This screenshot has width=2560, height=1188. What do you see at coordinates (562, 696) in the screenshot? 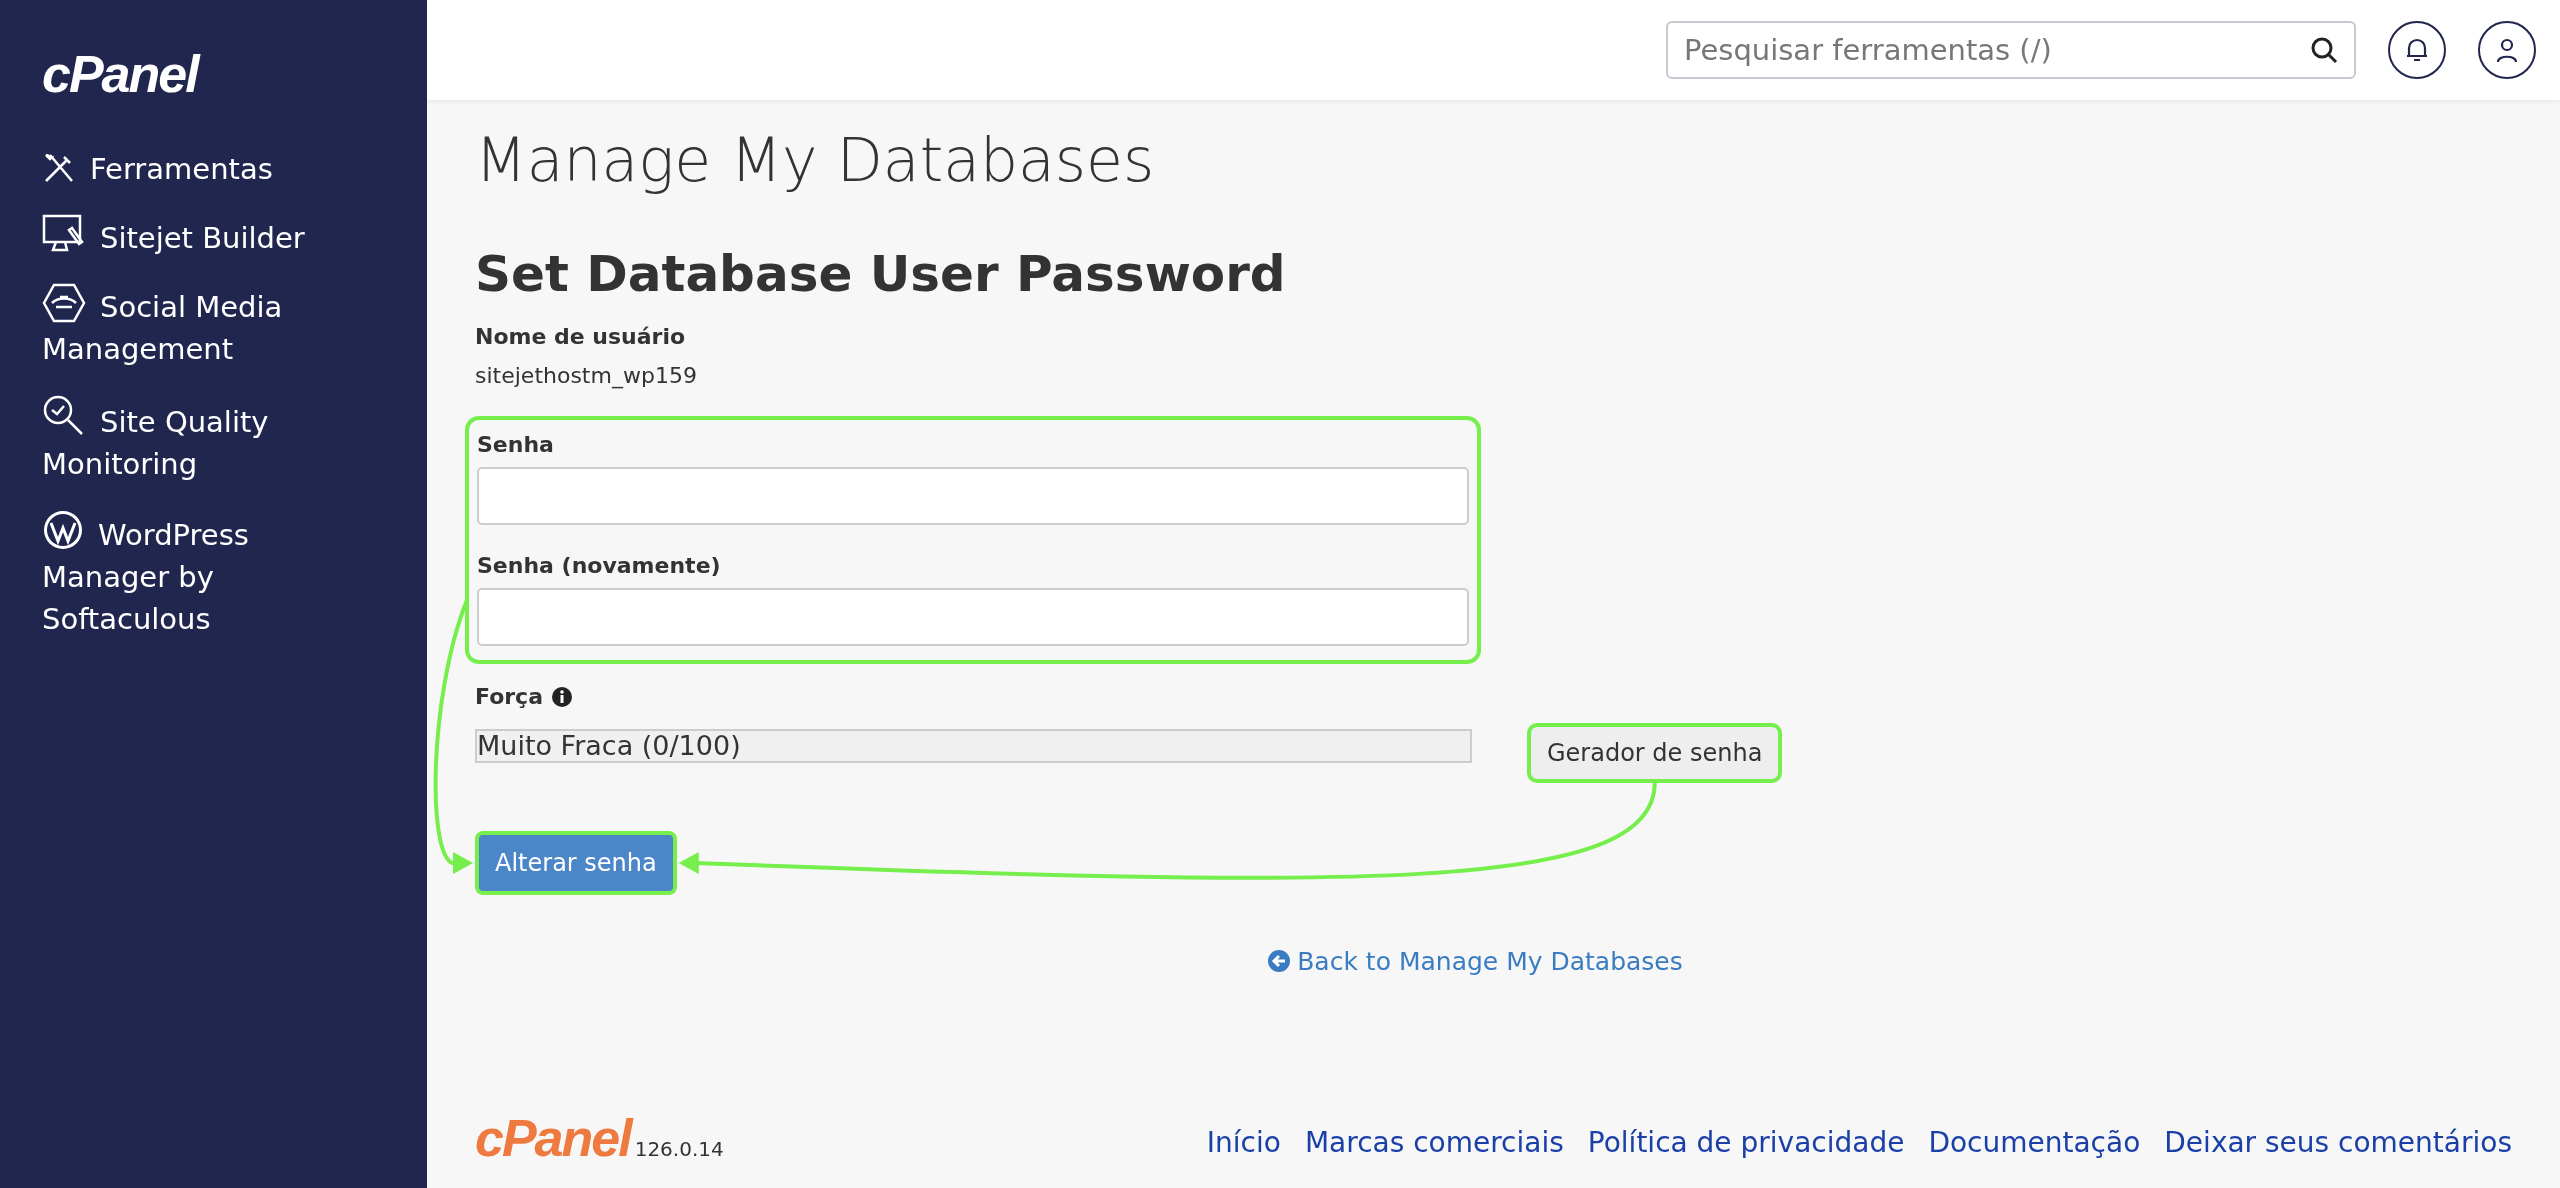
I see `info-icon` at bounding box center [562, 696].